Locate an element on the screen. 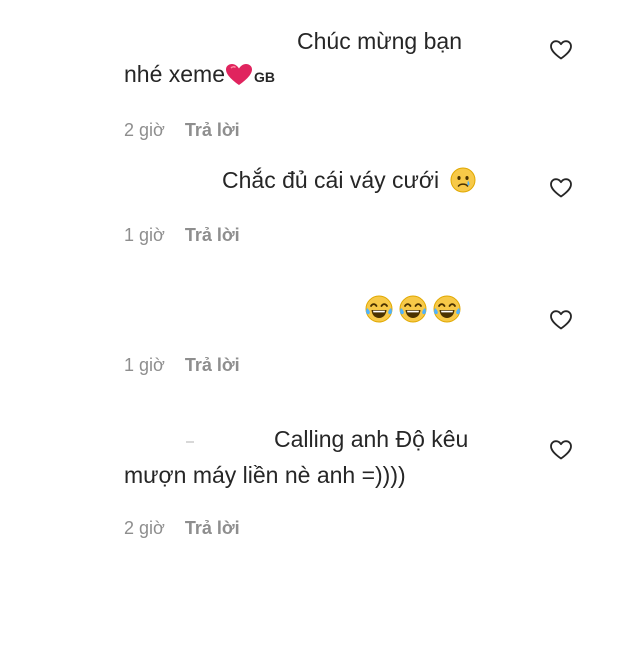 Image resolution: width=624 pixels, height=651 pixels. emoji-row is located at coordinates (413, 312).